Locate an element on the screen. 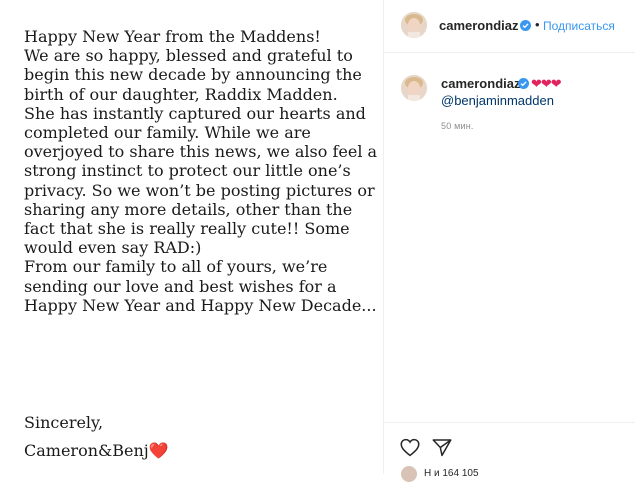 The height and width of the screenshot is (482, 635). header-username: camerondiaz is located at coordinates (478, 25).